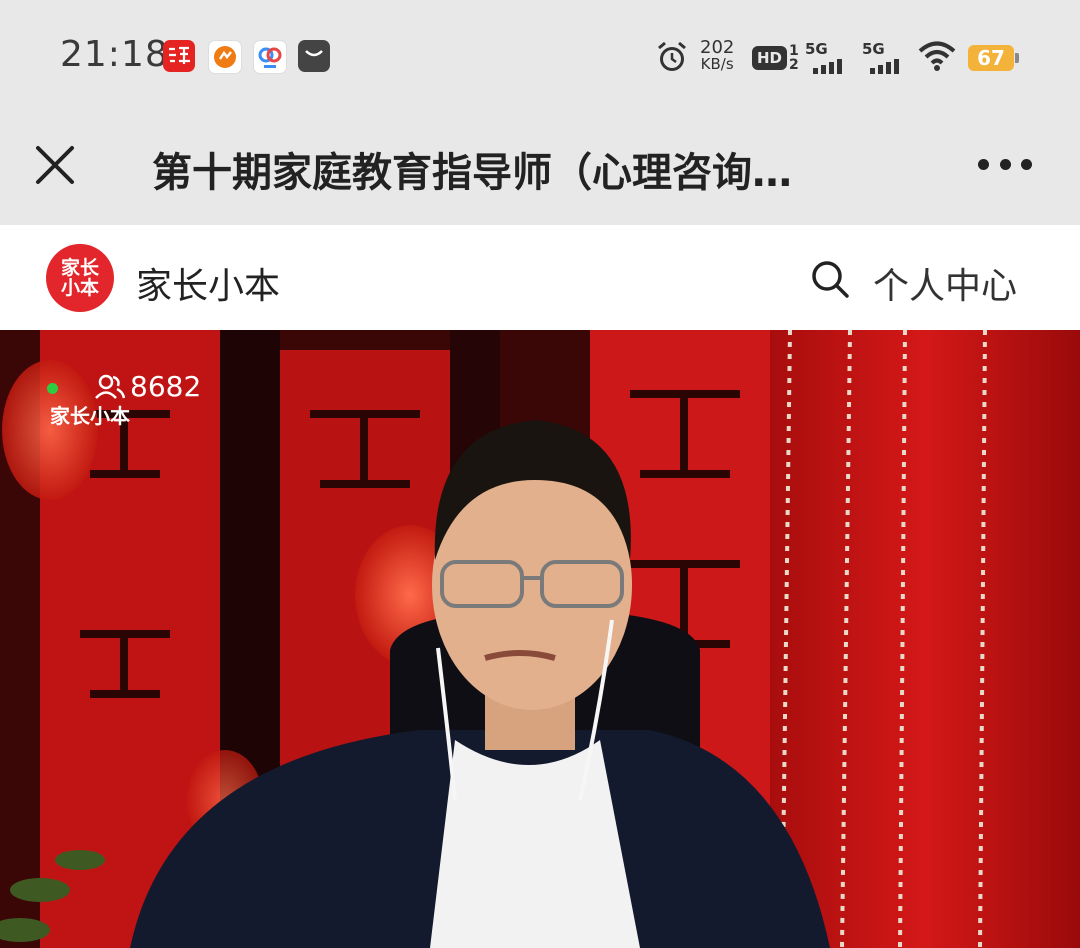  Describe the element at coordinates (873, 49) in the screenshot. I see `sim2-label: 5G` at that location.